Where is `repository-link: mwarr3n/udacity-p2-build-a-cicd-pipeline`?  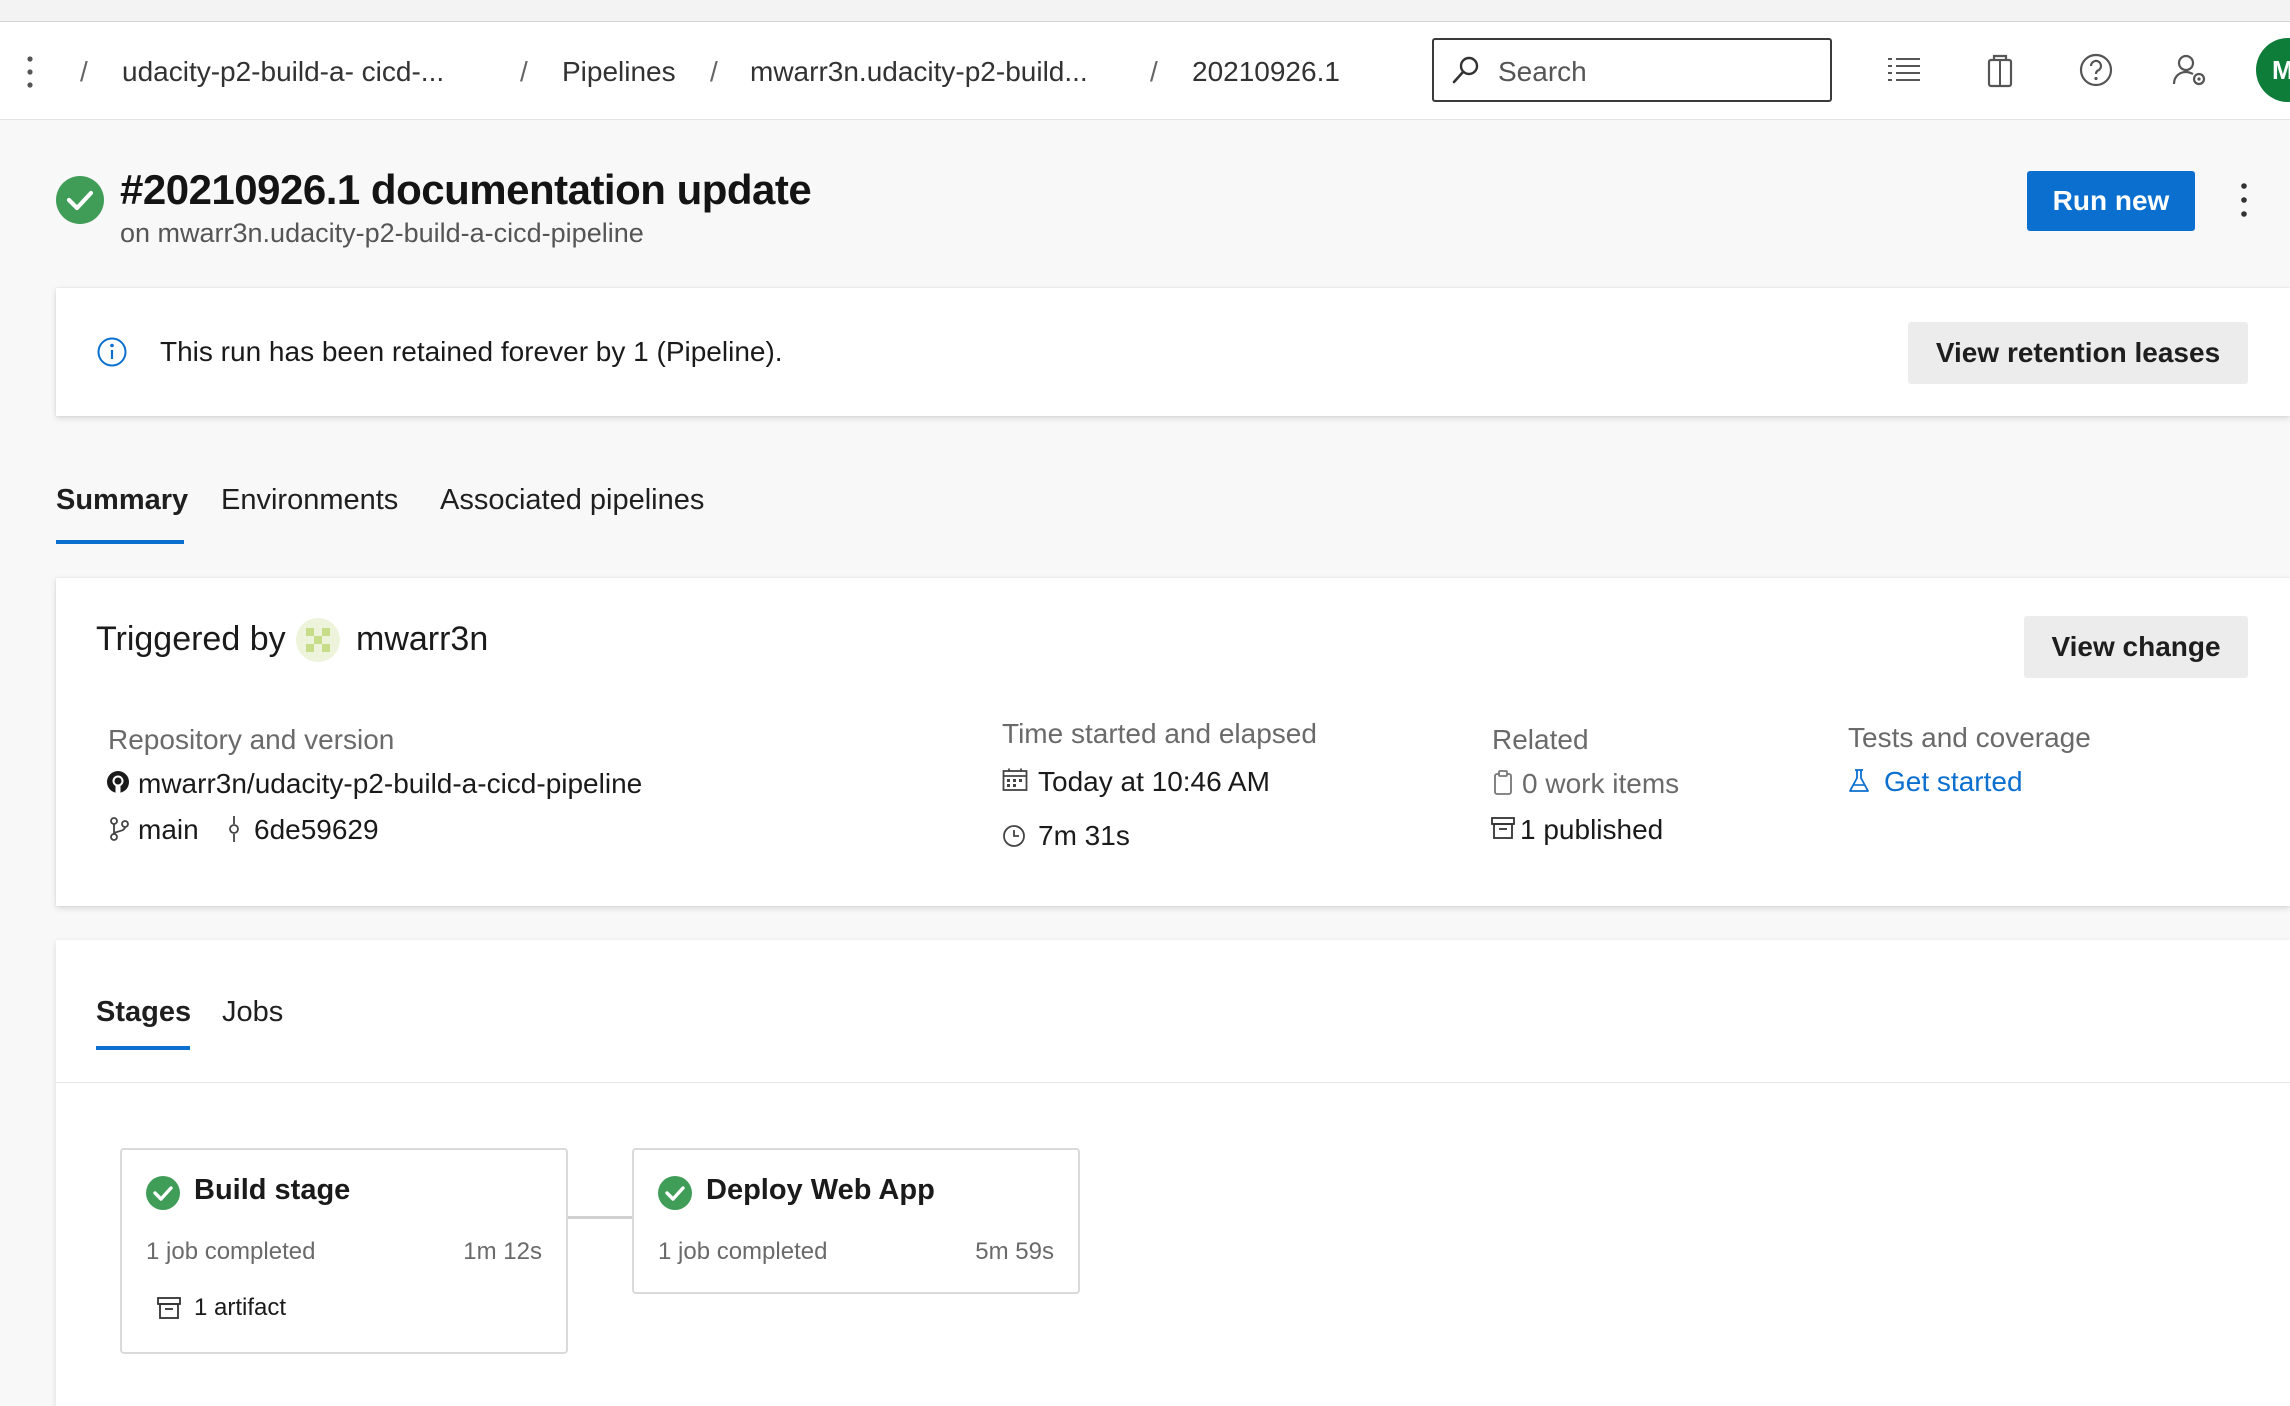
repository-link: mwarr3n/udacity-p2-build-a-cicd-pipeline is located at coordinates (390, 784).